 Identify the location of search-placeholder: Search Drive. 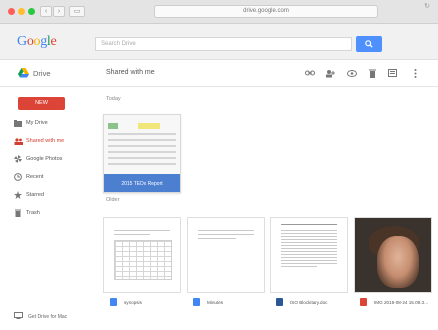
(118, 44).